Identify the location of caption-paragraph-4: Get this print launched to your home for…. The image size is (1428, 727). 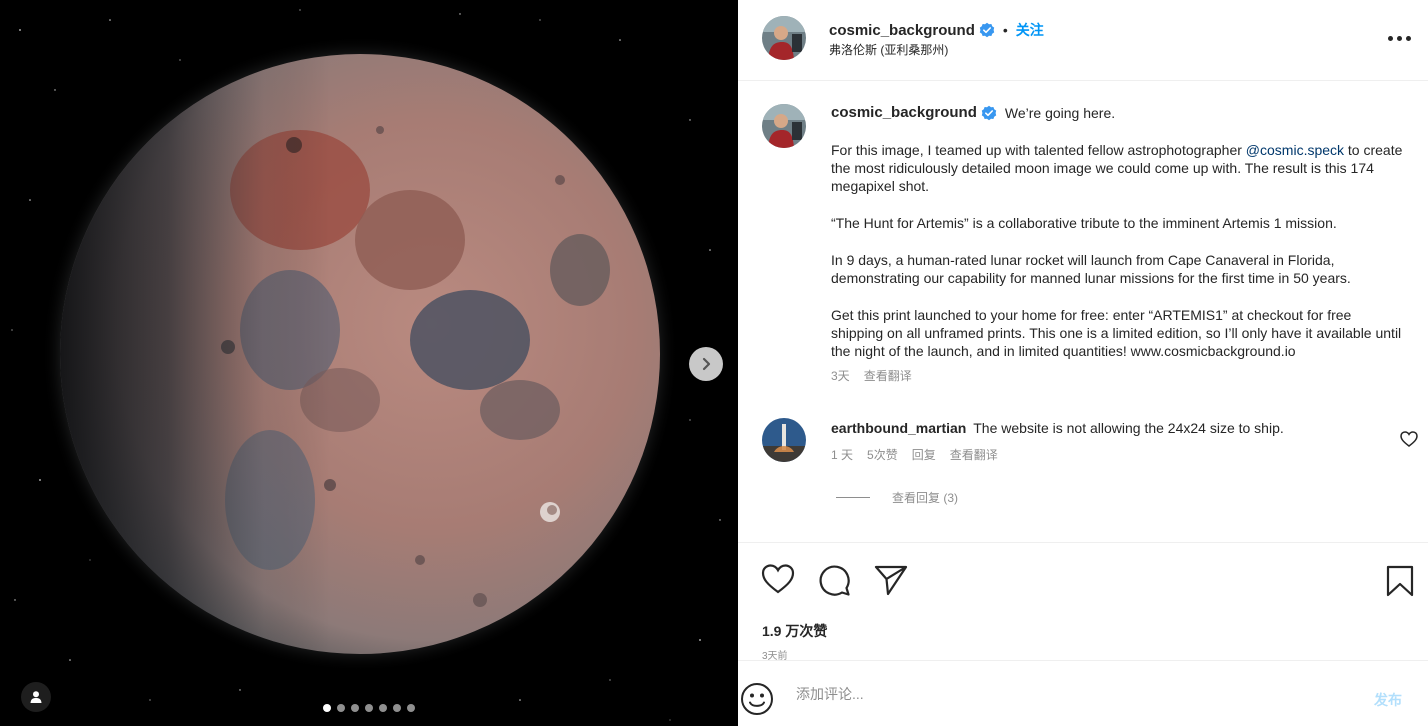
(1116, 333).